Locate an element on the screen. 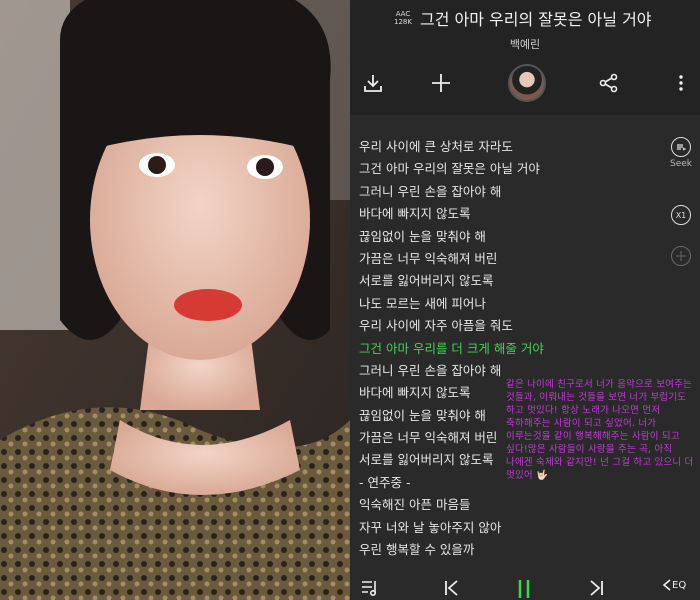 This screenshot has width=700, height=600. lyric-line: 바다에 빠지지 않도록 is located at coordinates (479, 214).